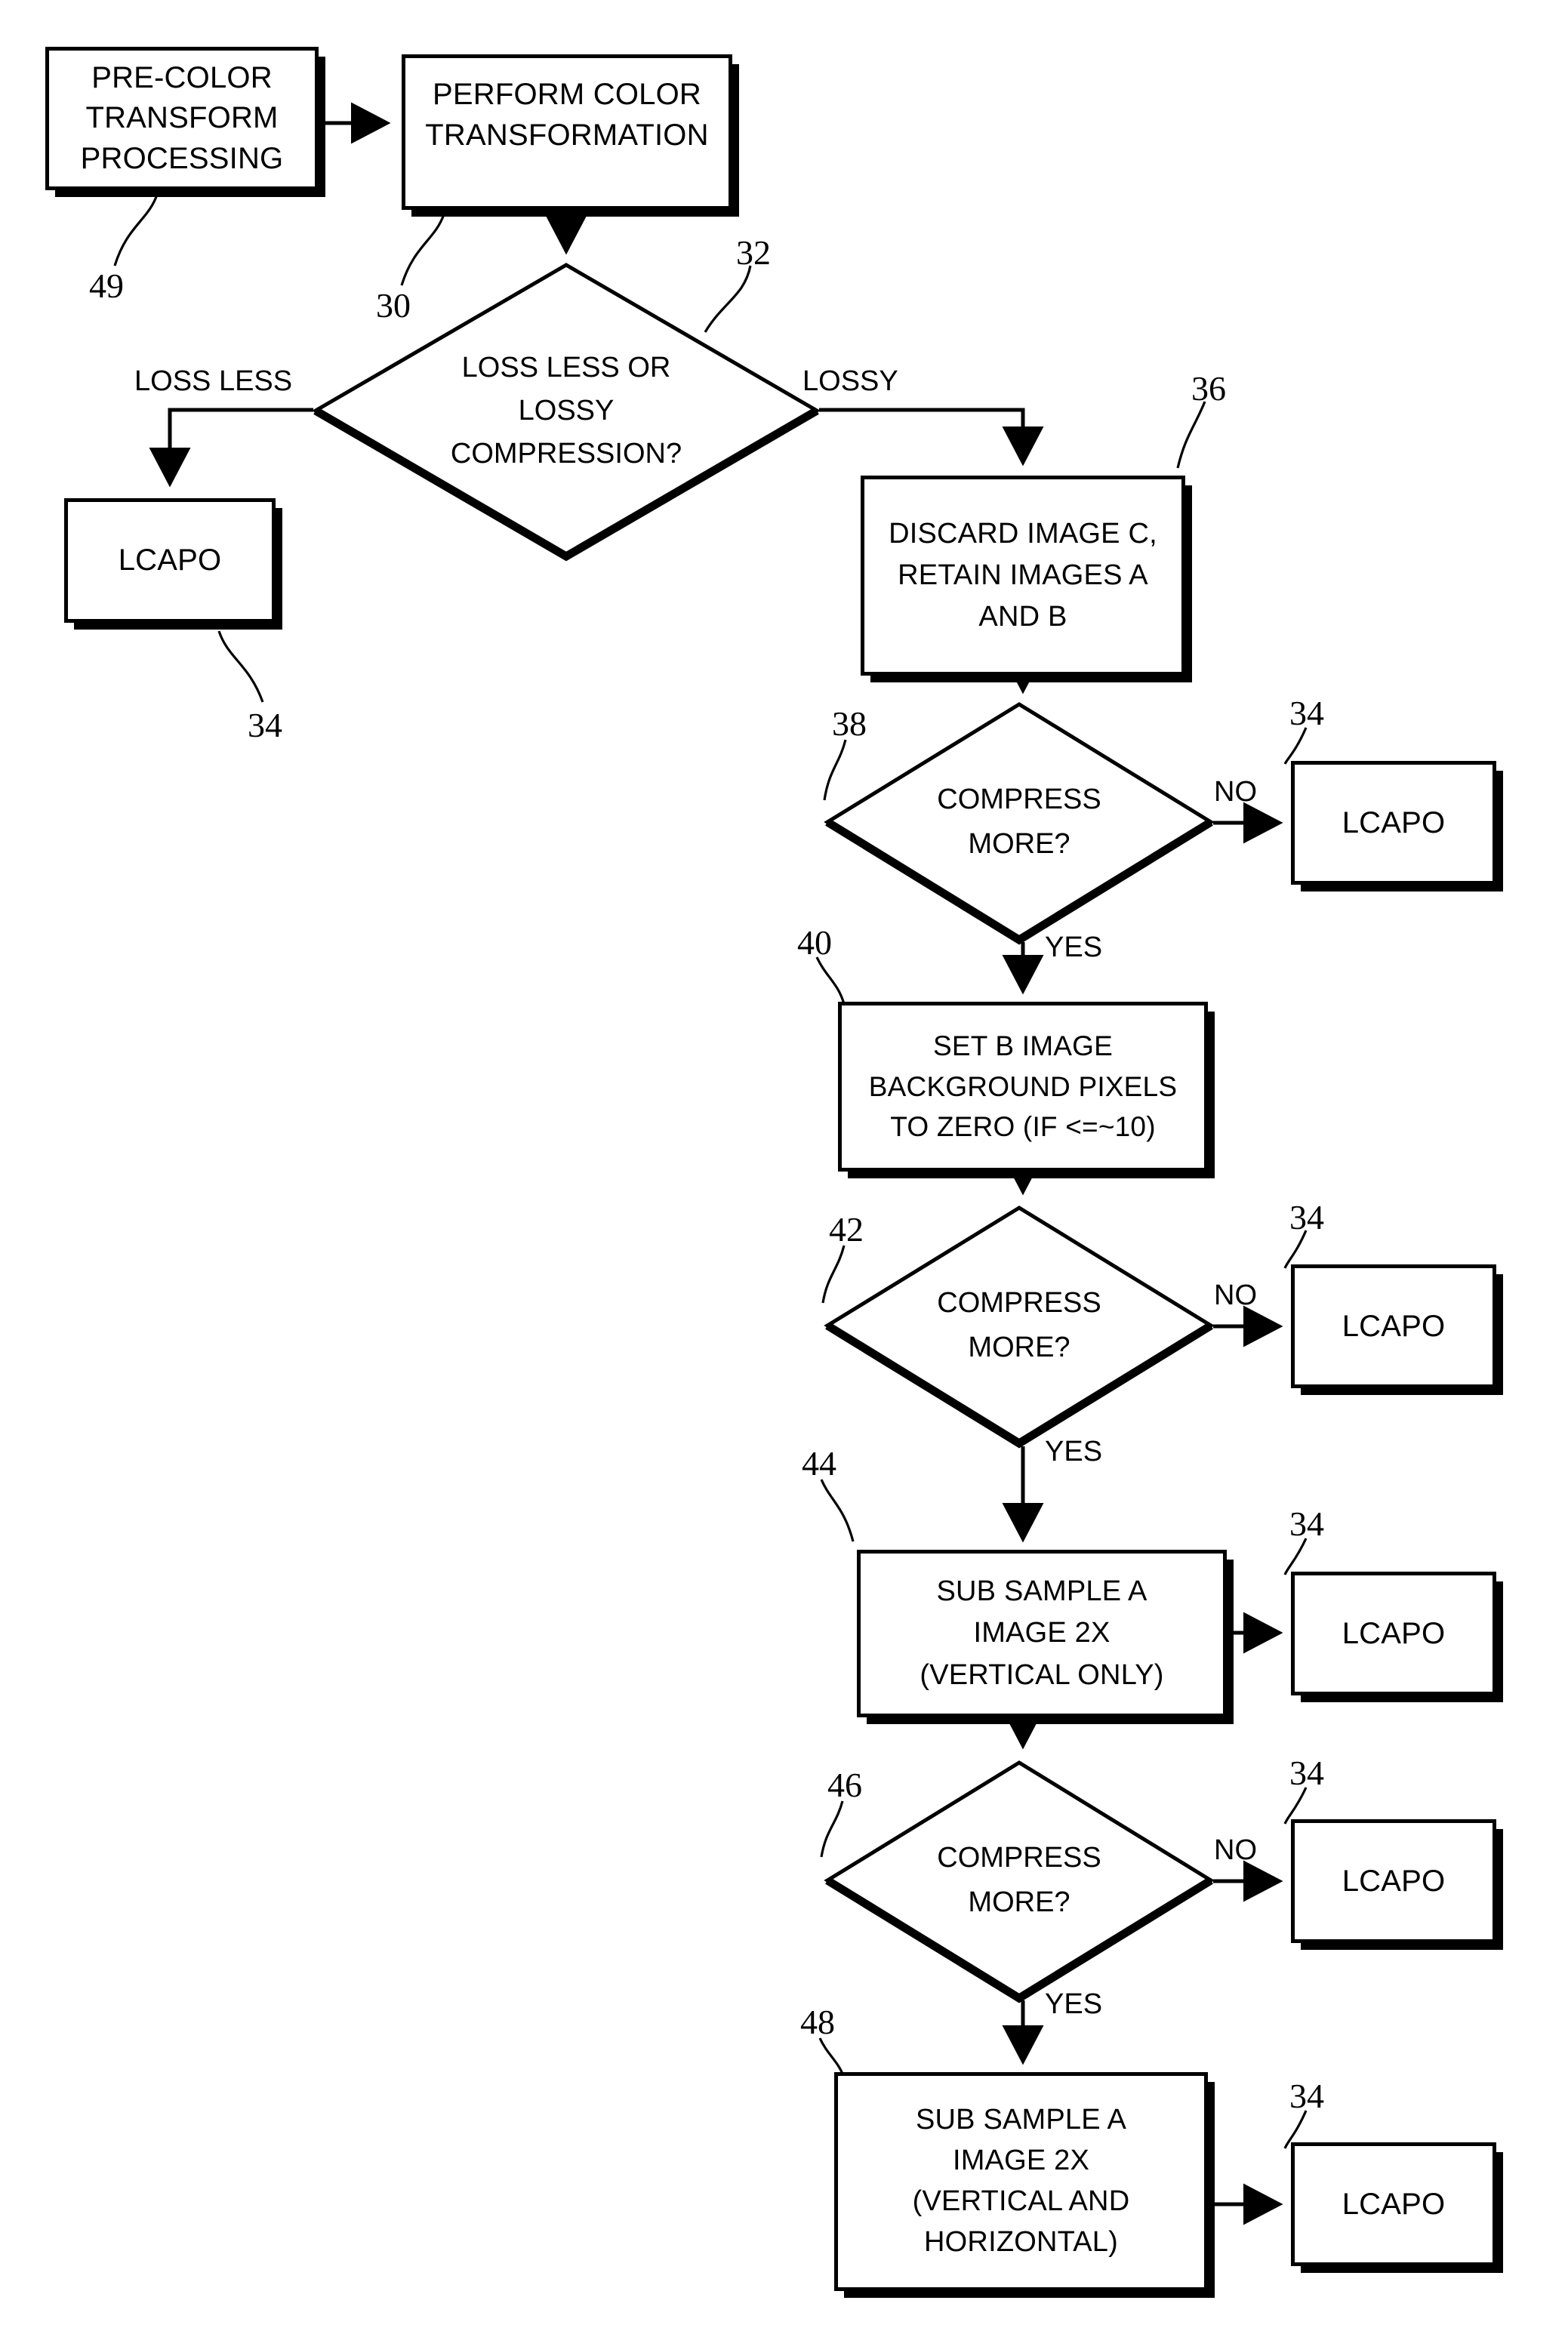 Image resolution: width=1568 pixels, height=2325 pixels. Describe the element at coordinates (819, 1463) in the screenshot. I see `reference-numeral-44: 44` at that location.